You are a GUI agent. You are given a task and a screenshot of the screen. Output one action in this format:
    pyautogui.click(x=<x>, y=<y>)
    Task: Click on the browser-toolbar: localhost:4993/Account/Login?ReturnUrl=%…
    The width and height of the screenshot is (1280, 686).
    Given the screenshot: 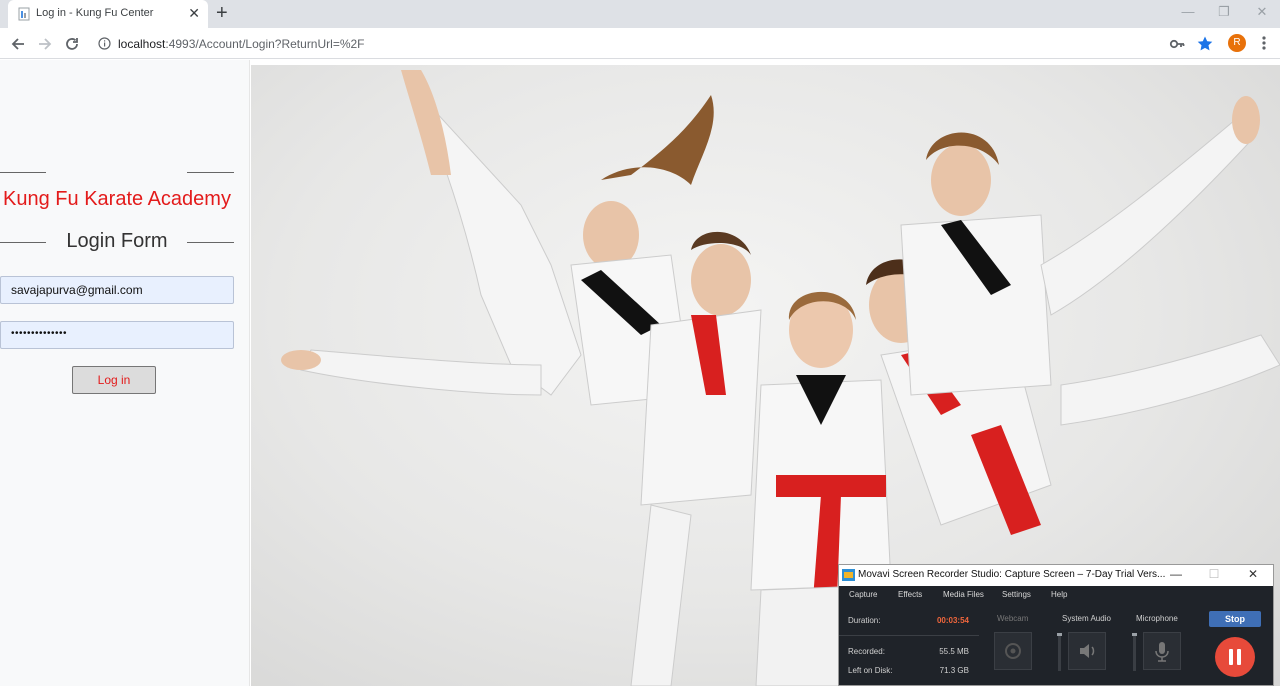 What is the action you would take?
    pyautogui.click(x=640, y=43)
    